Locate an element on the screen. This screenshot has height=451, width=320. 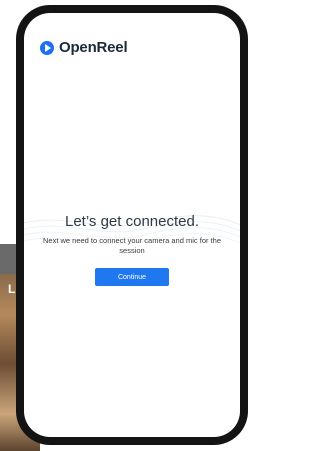
page-title: Let’s get connected. is located at coordinates (132, 221).